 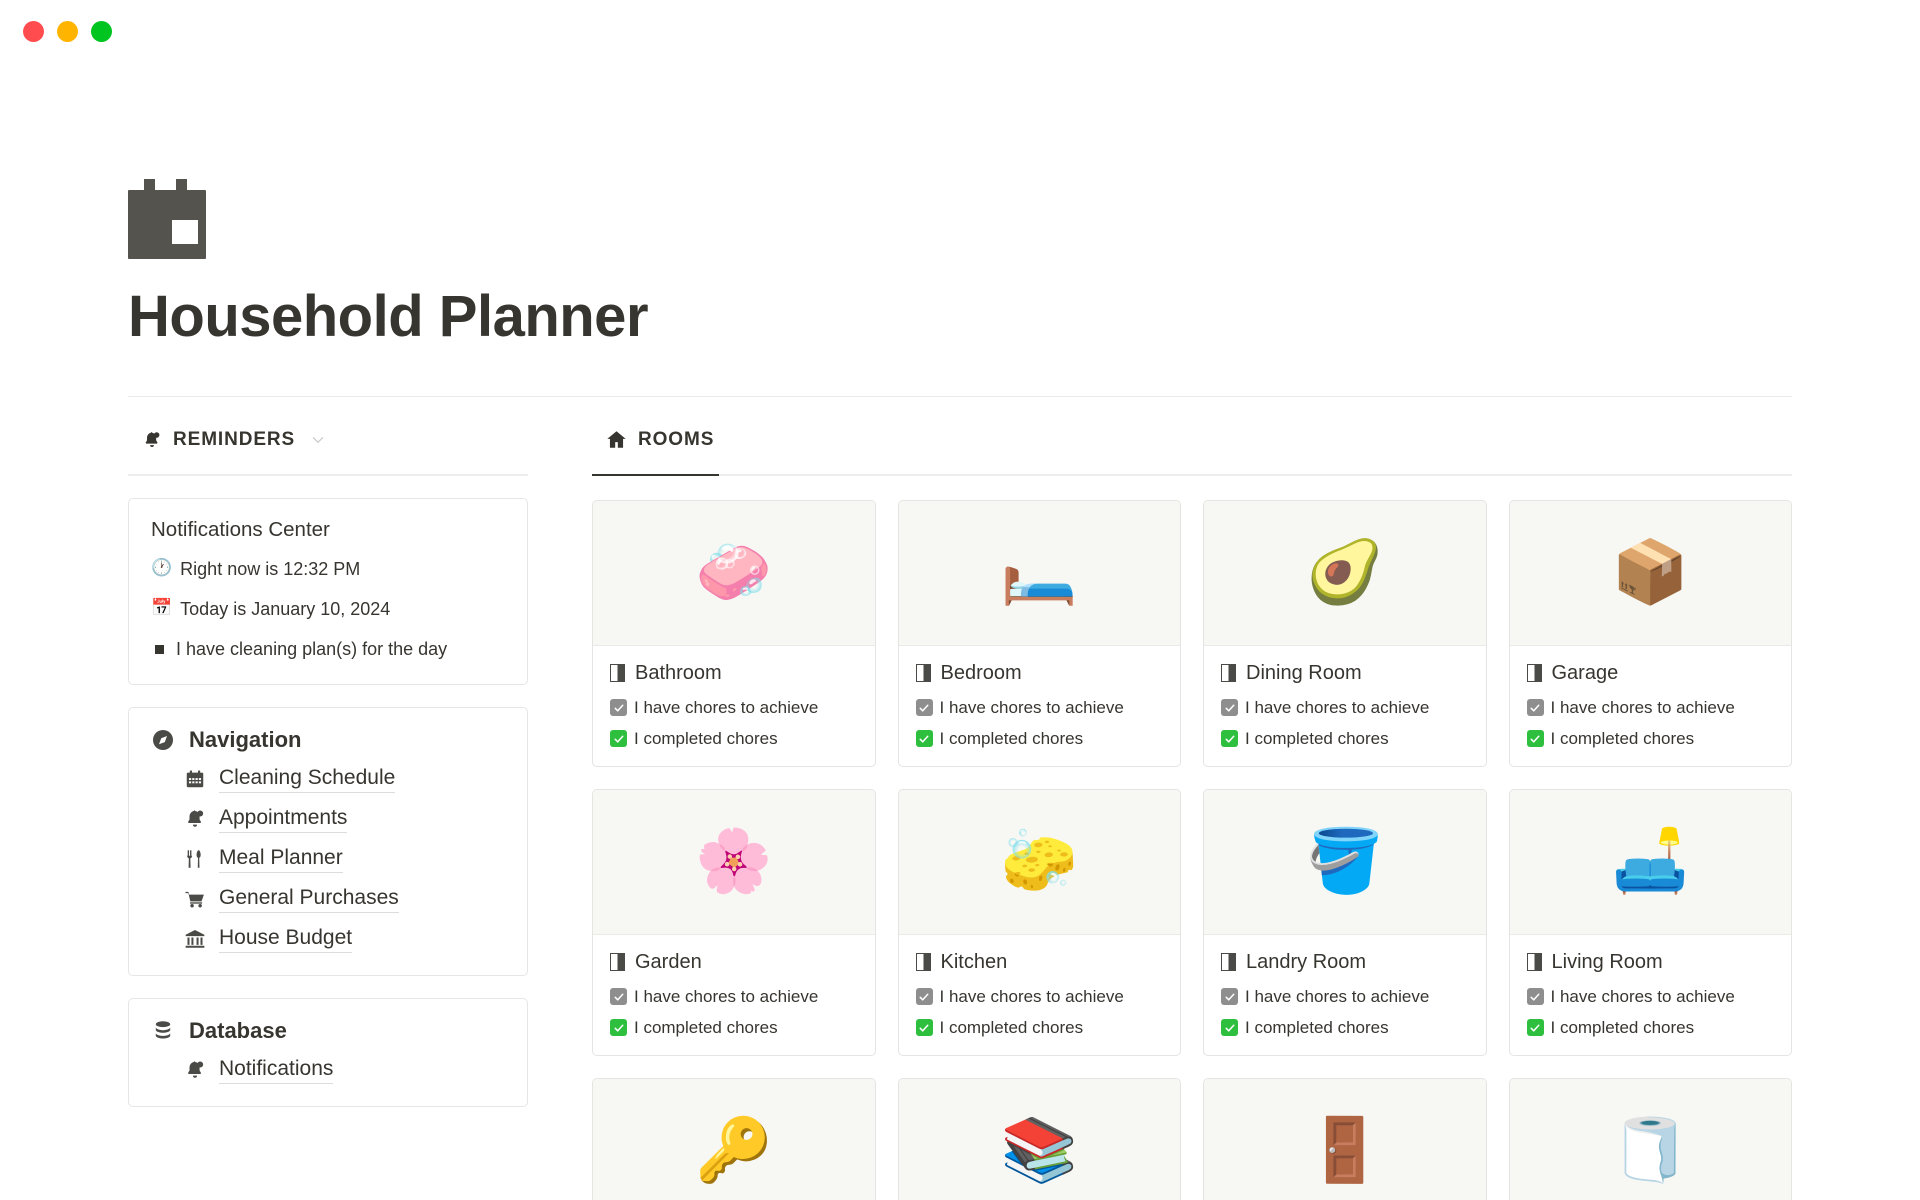 I want to click on room-card: 🧻, so click(x=1650, y=1138).